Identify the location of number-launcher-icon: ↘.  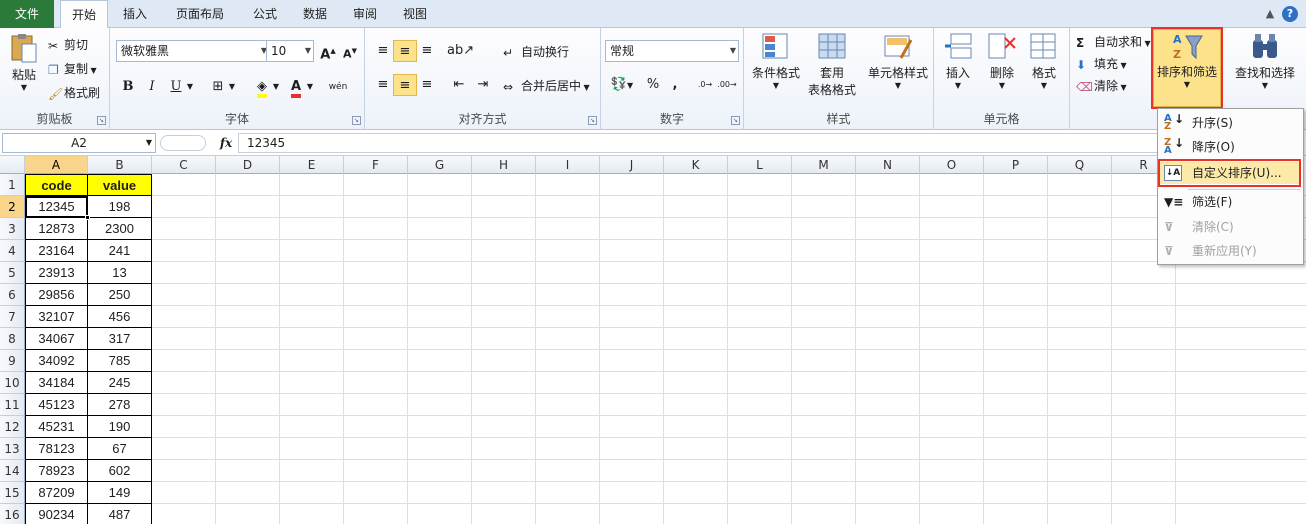
(735, 120).